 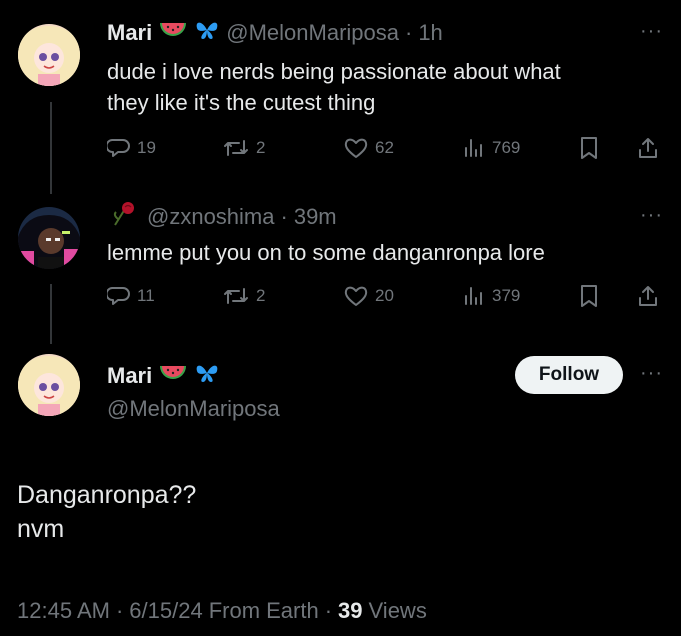 I want to click on views-button: 769, so click(x=491, y=148).